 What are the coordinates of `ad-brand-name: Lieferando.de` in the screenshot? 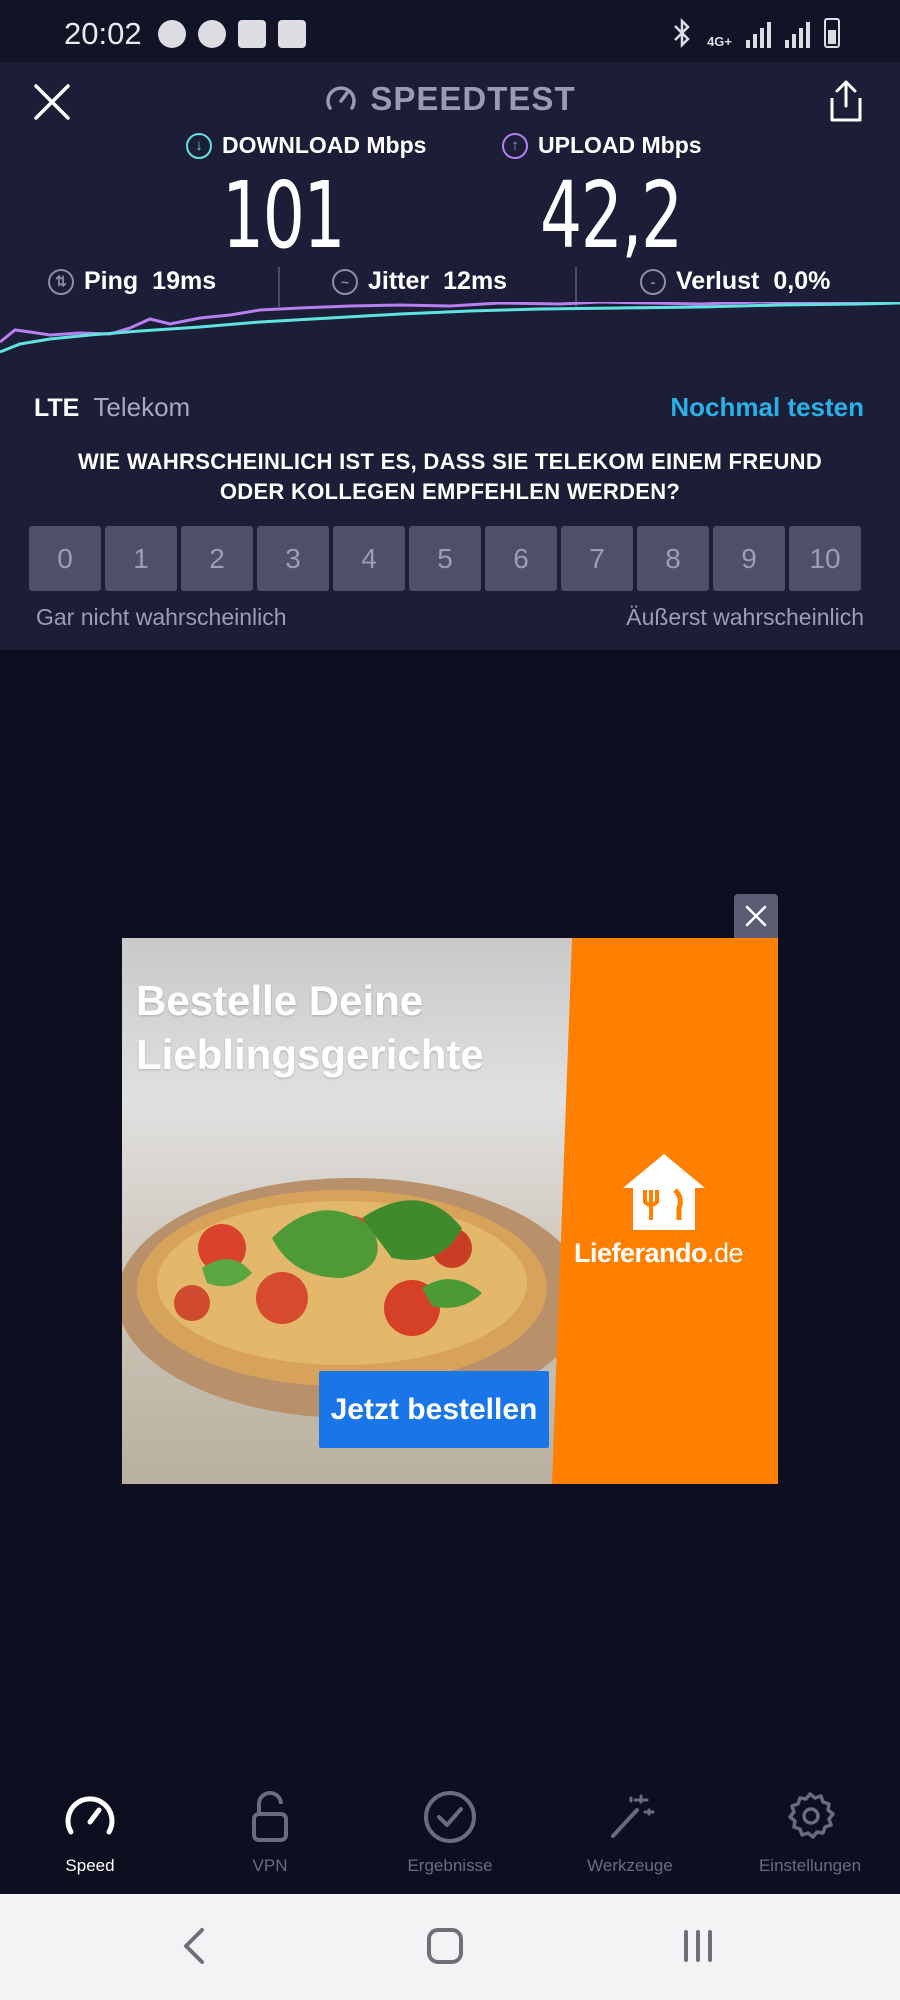 It's located at (659, 1253).